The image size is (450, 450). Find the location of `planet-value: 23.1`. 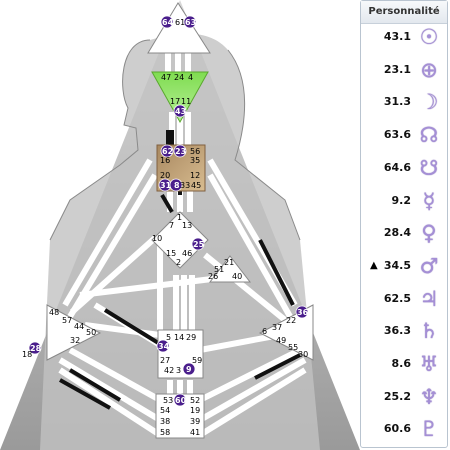

planet-value: 23.1 is located at coordinates (397, 69).